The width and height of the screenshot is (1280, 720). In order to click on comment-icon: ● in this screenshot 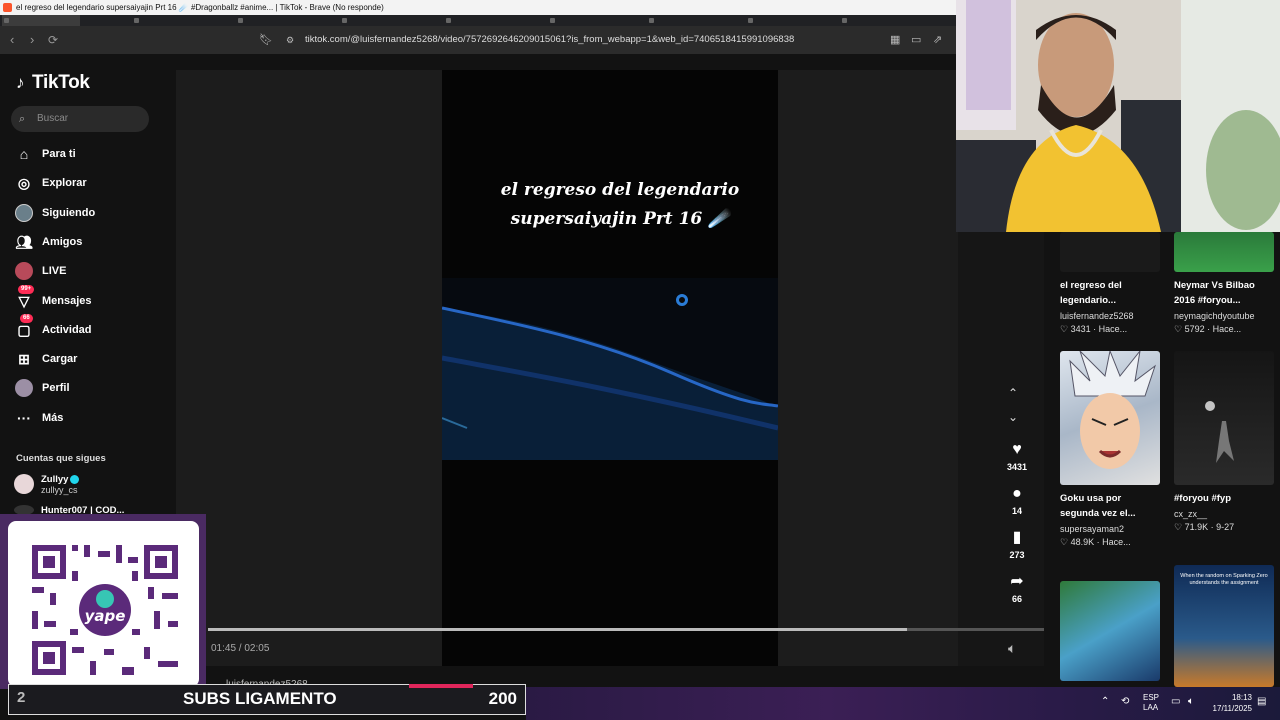, I will do `click(1017, 493)`.